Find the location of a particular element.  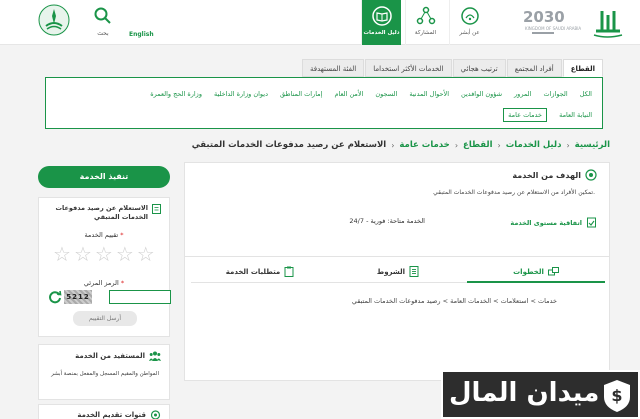

rating-label-text: تقييم الخدمة is located at coordinates (101, 235).